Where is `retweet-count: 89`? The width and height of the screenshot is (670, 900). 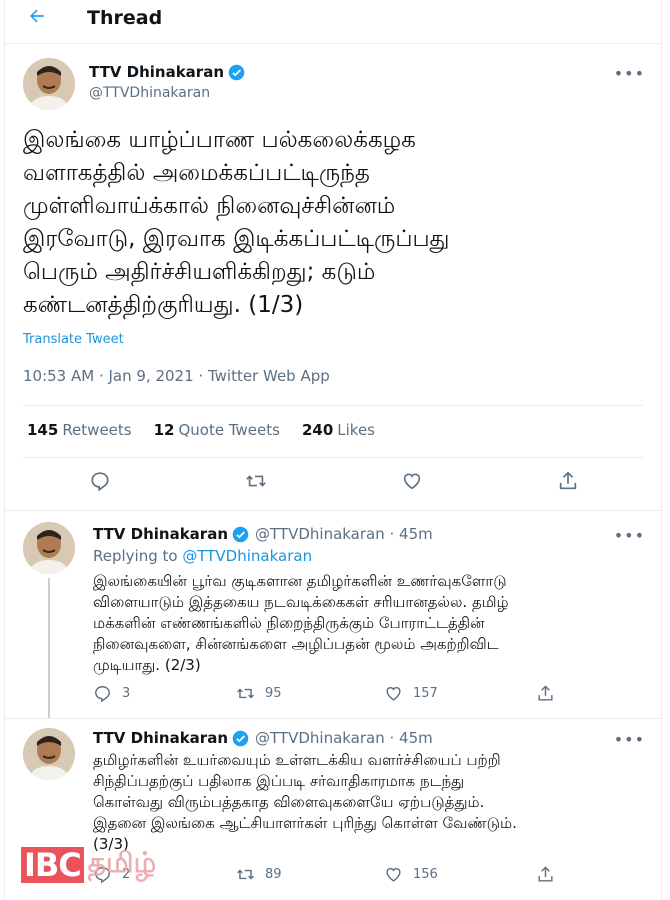
retweet-count: 89 is located at coordinates (273, 874).